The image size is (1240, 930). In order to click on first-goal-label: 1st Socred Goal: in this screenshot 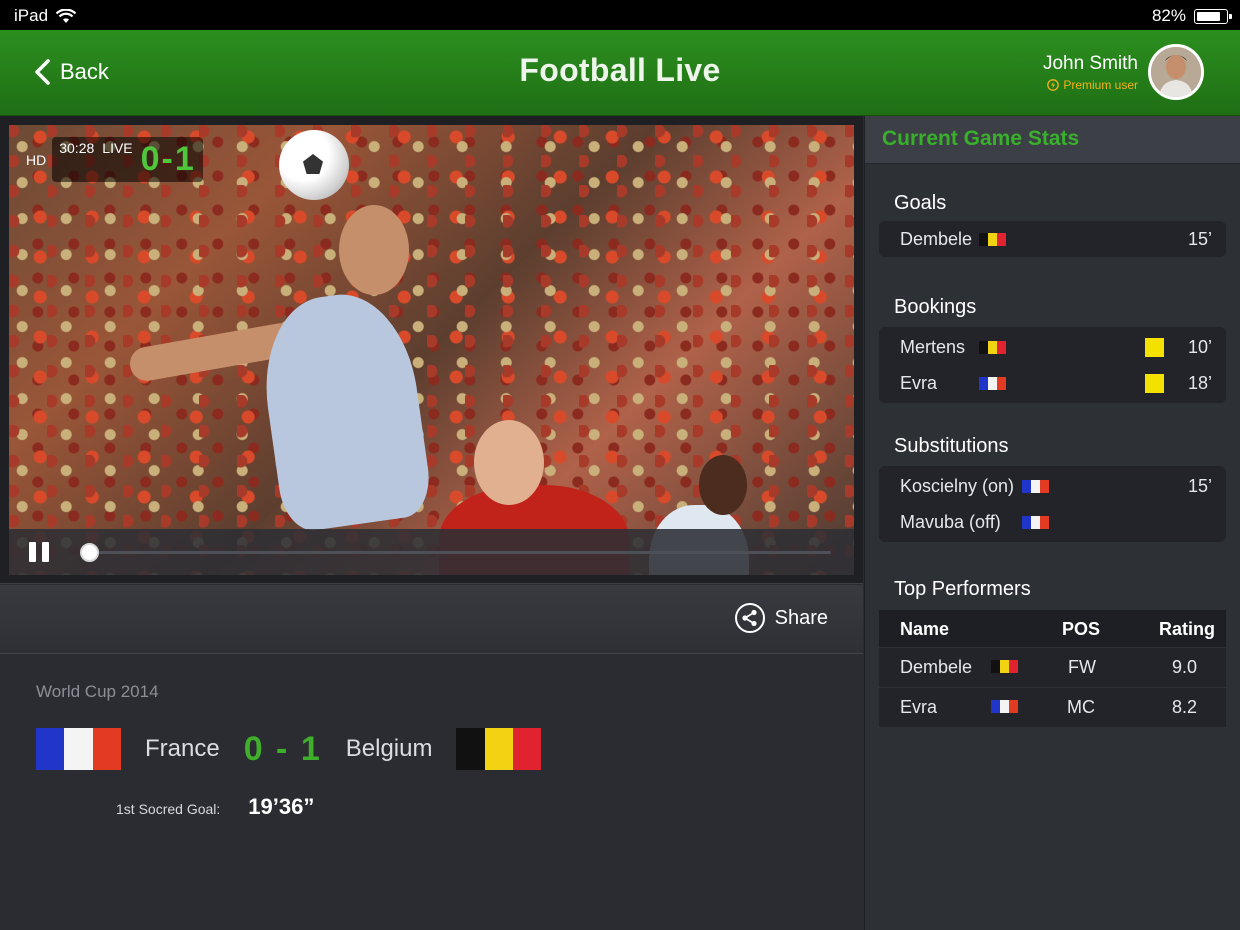, I will do `click(168, 809)`.